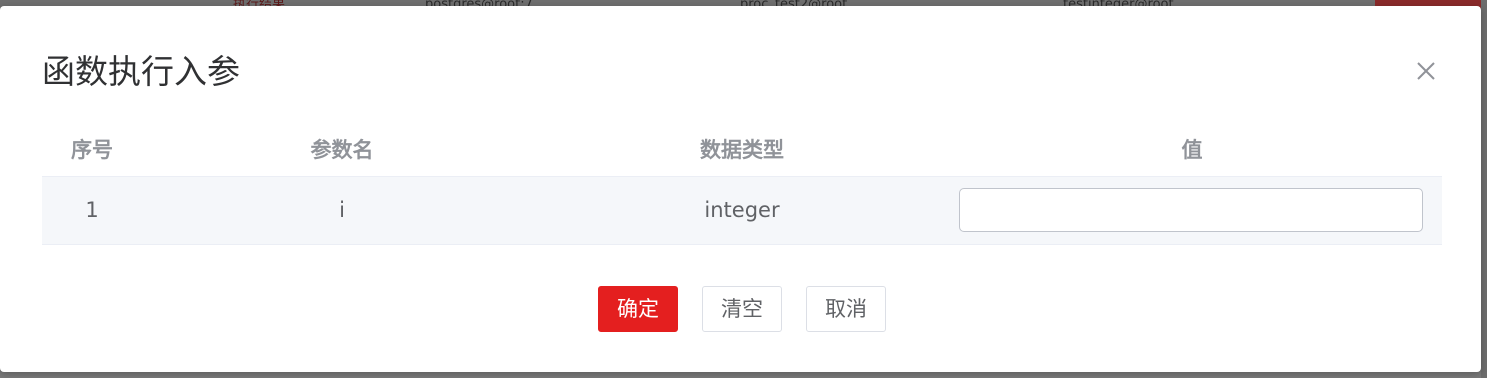  Describe the element at coordinates (342, 150) in the screenshot. I see `column-header-name: 参数名` at that location.